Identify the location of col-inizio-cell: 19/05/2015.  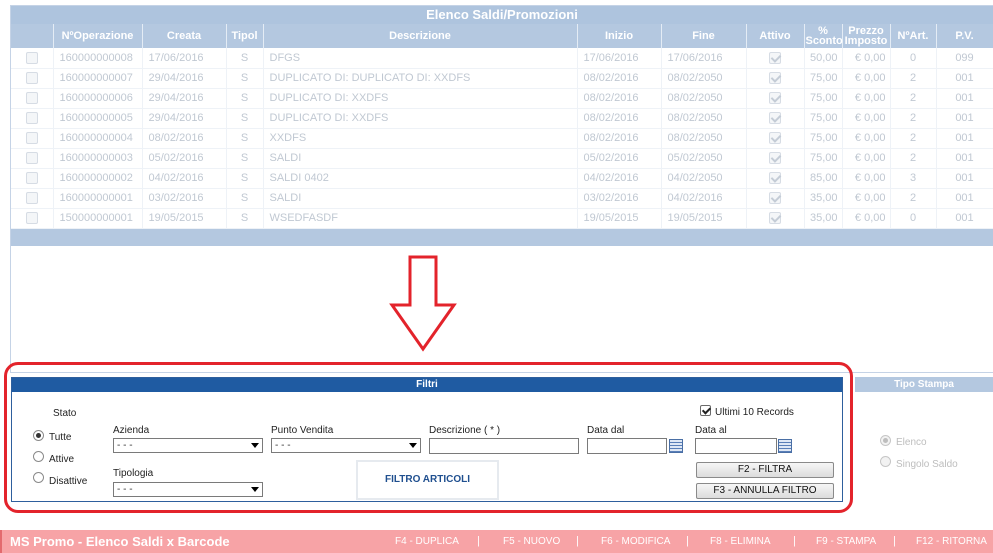
(619, 218).